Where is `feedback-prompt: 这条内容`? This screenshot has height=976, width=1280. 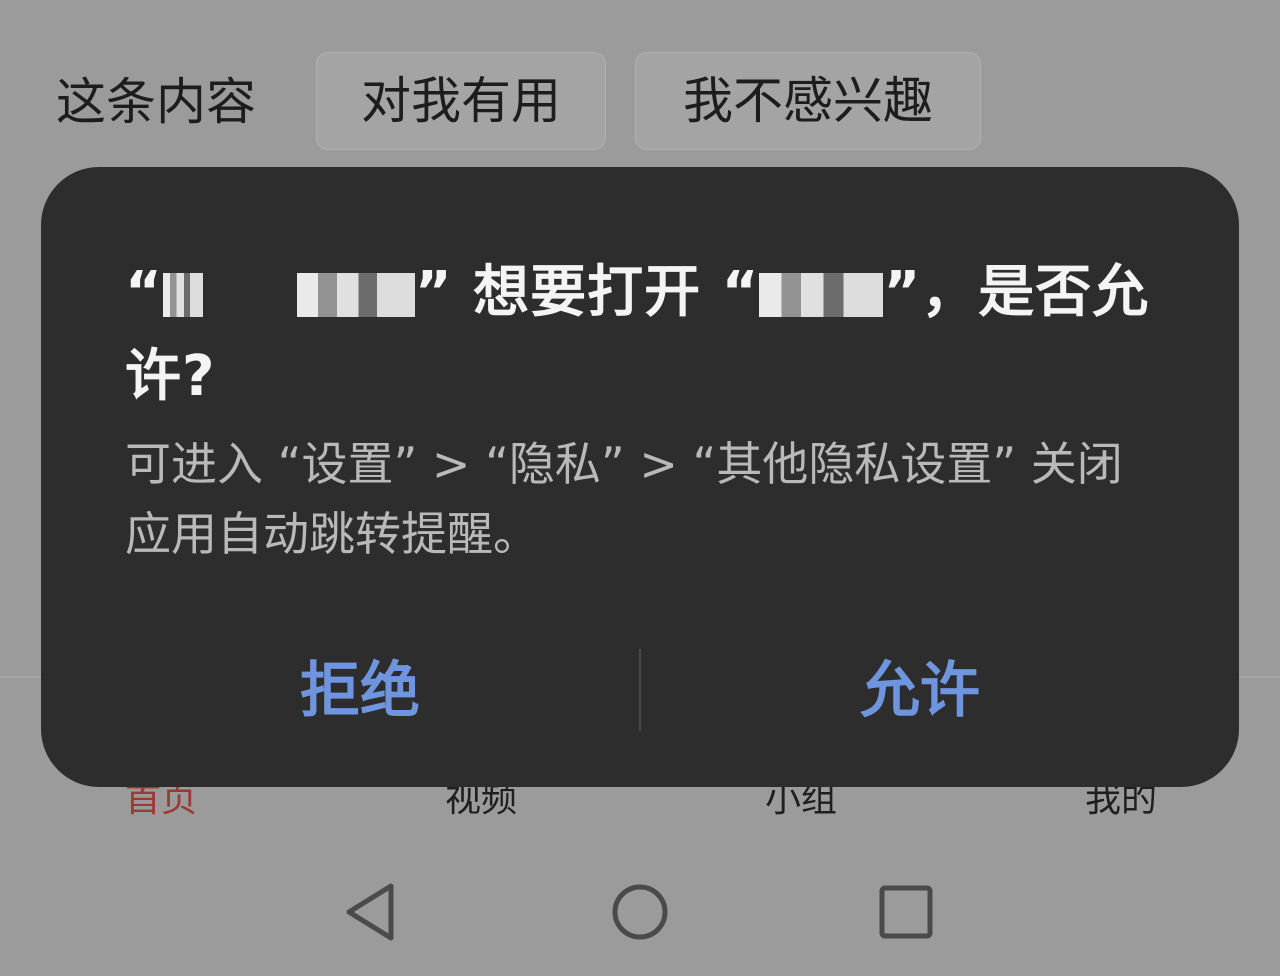
feedback-prompt: 这条内容 is located at coordinates (156, 102).